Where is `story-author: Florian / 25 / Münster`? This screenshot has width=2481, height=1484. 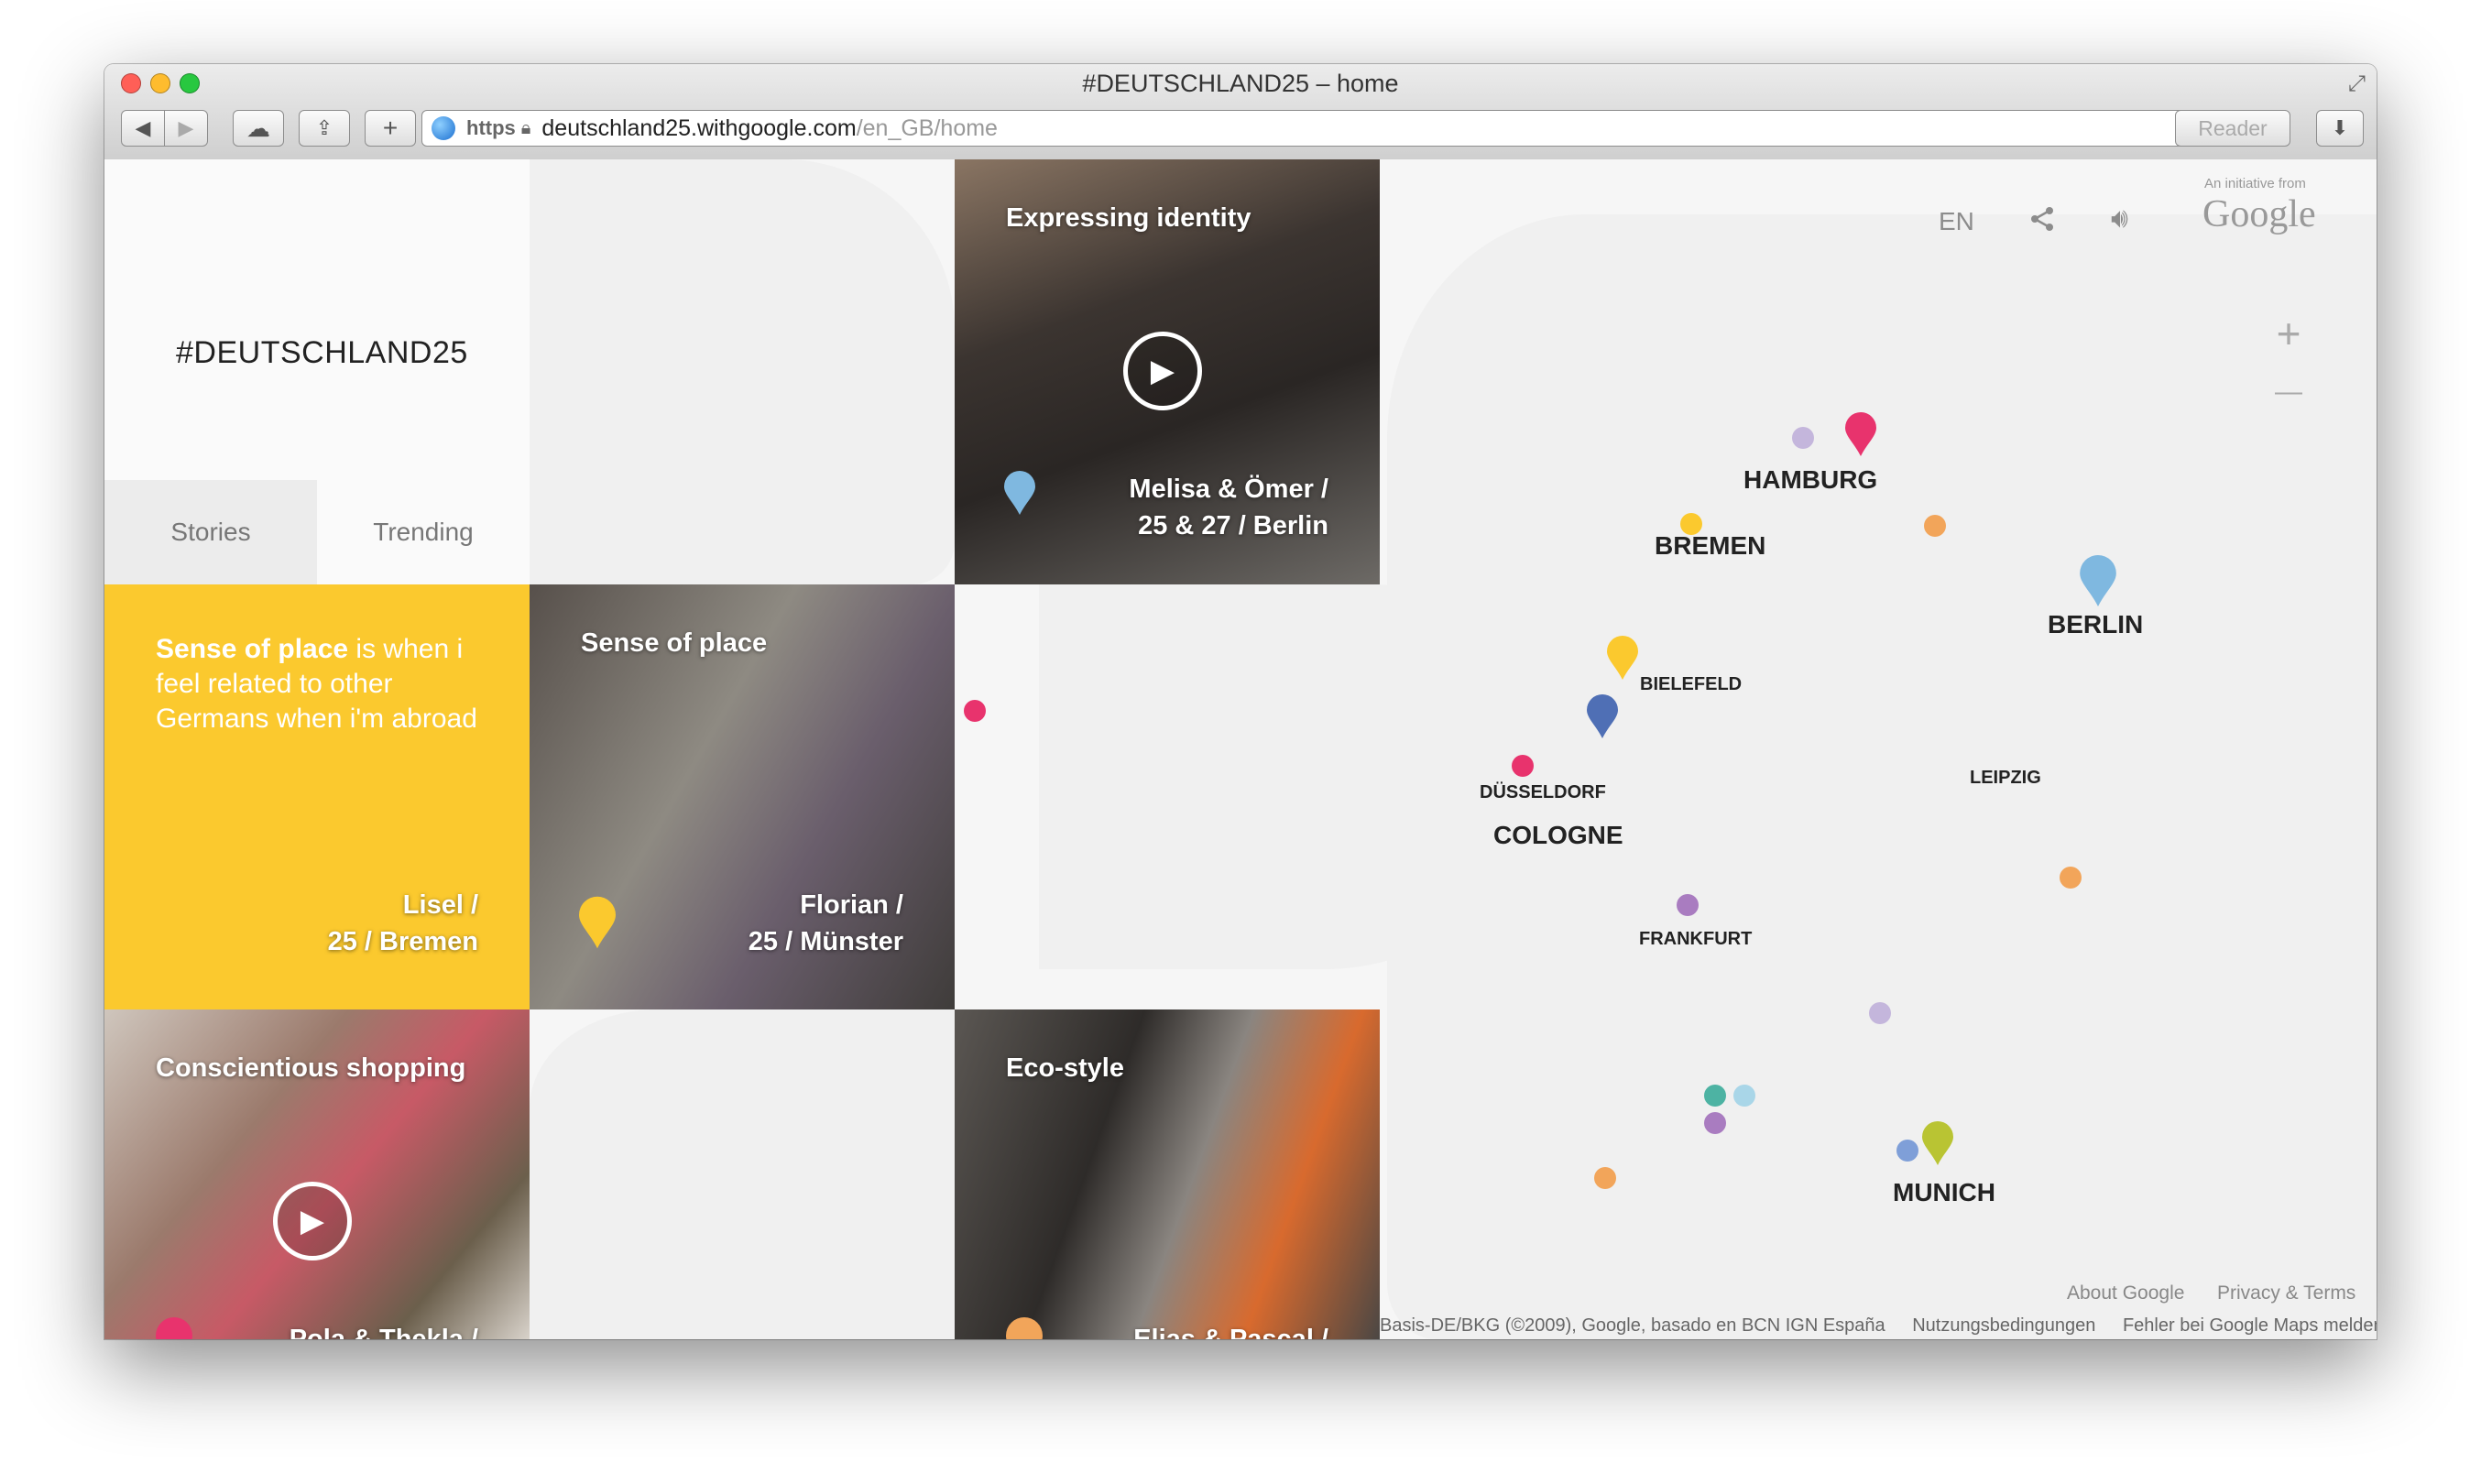
story-author: Florian / 25 / Münster is located at coordinates (826, 923).